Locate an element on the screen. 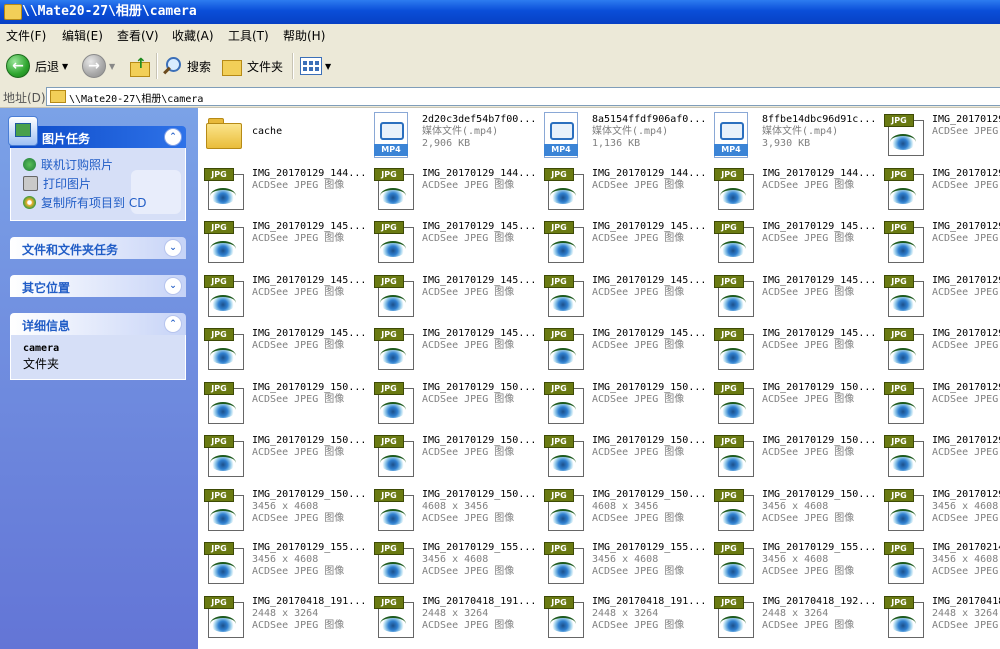 The width and height of the screenshot is (1000, 649). file-name: IMG_20170129 is located at coordinates (966, 387).